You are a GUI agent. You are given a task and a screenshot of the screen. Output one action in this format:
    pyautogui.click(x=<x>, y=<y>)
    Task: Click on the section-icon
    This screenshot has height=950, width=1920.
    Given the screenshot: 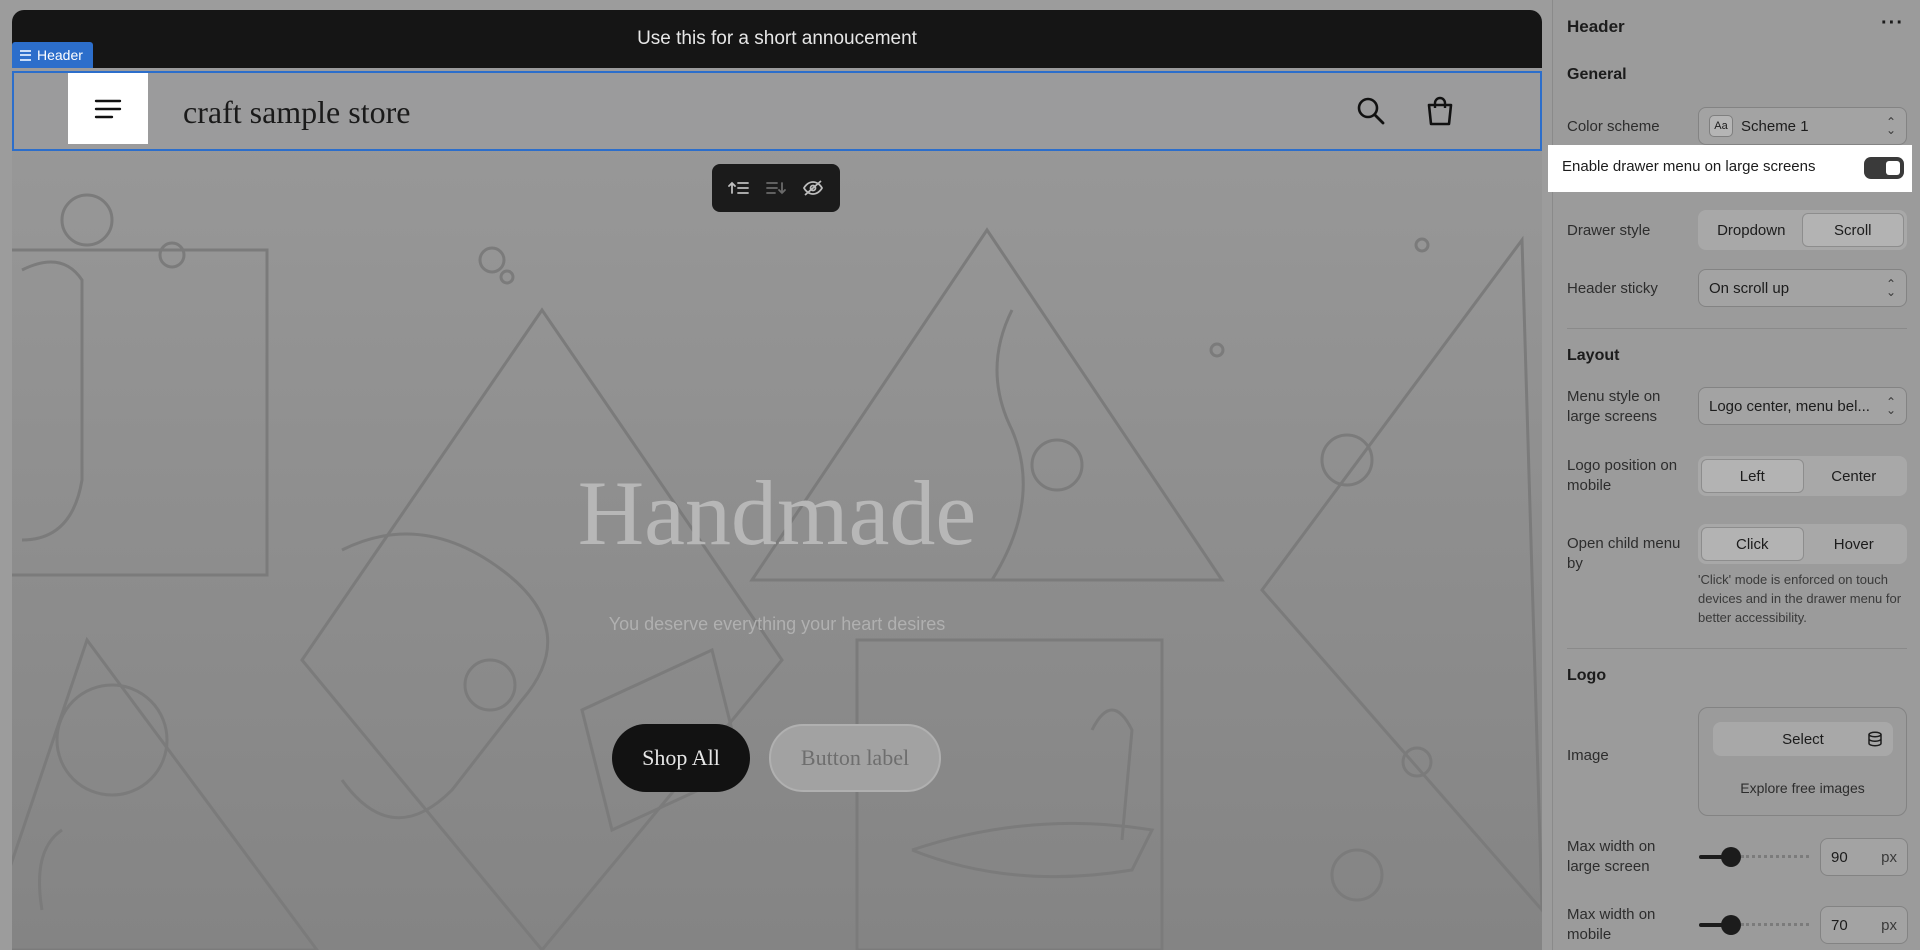 What is the action you would take?
    pyautogui.click(x=25, y=55)
    